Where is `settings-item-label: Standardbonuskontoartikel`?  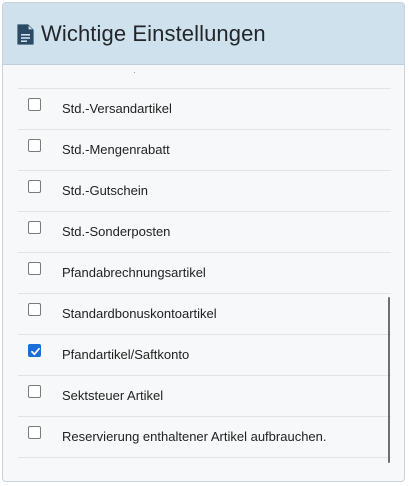 settings-item-label: Standardbonuskontoartikel is located at coordinates (139, 313).